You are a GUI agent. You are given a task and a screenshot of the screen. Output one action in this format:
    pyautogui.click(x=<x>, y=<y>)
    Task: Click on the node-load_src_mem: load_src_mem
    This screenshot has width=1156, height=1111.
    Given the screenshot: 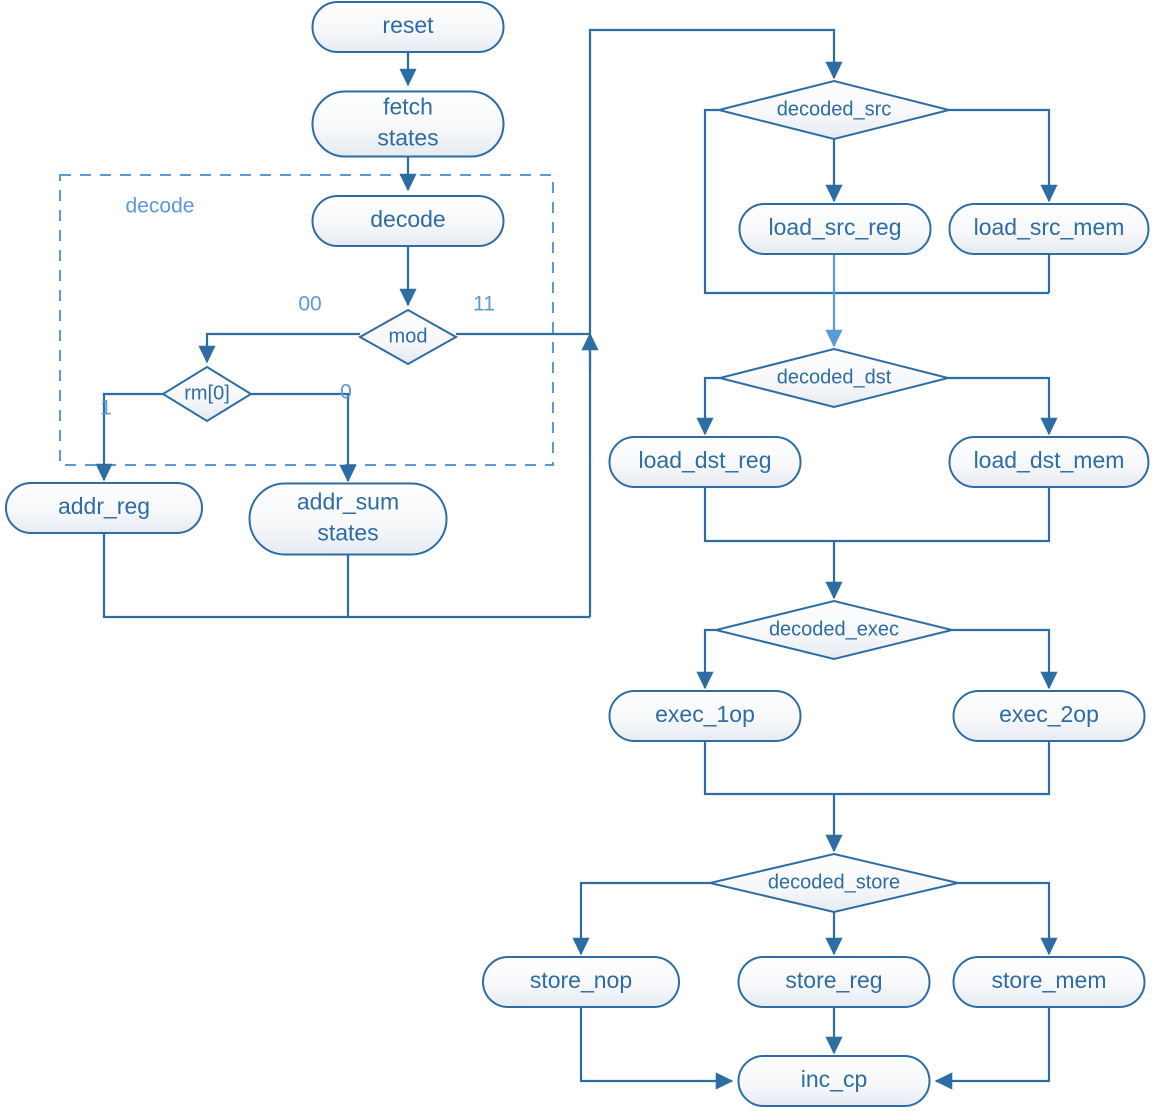 What is the action you would take?
    pyautogui.click(x=1049, y=229)
    